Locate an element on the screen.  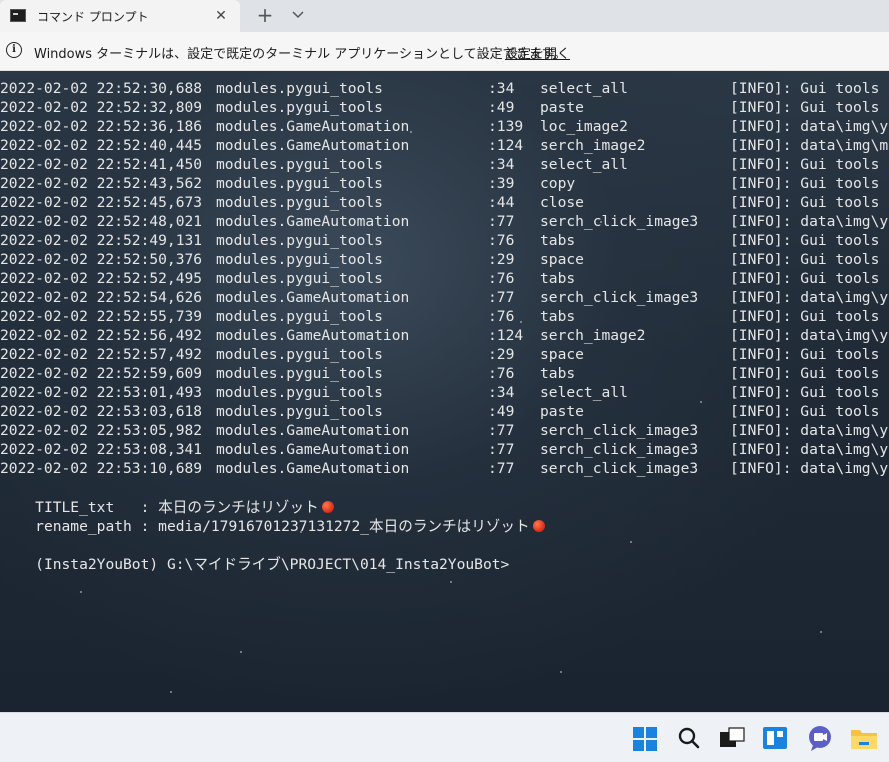
log-timestamp: 2022-02-02 22:52:32,809 is located at coordinates (101, 107).